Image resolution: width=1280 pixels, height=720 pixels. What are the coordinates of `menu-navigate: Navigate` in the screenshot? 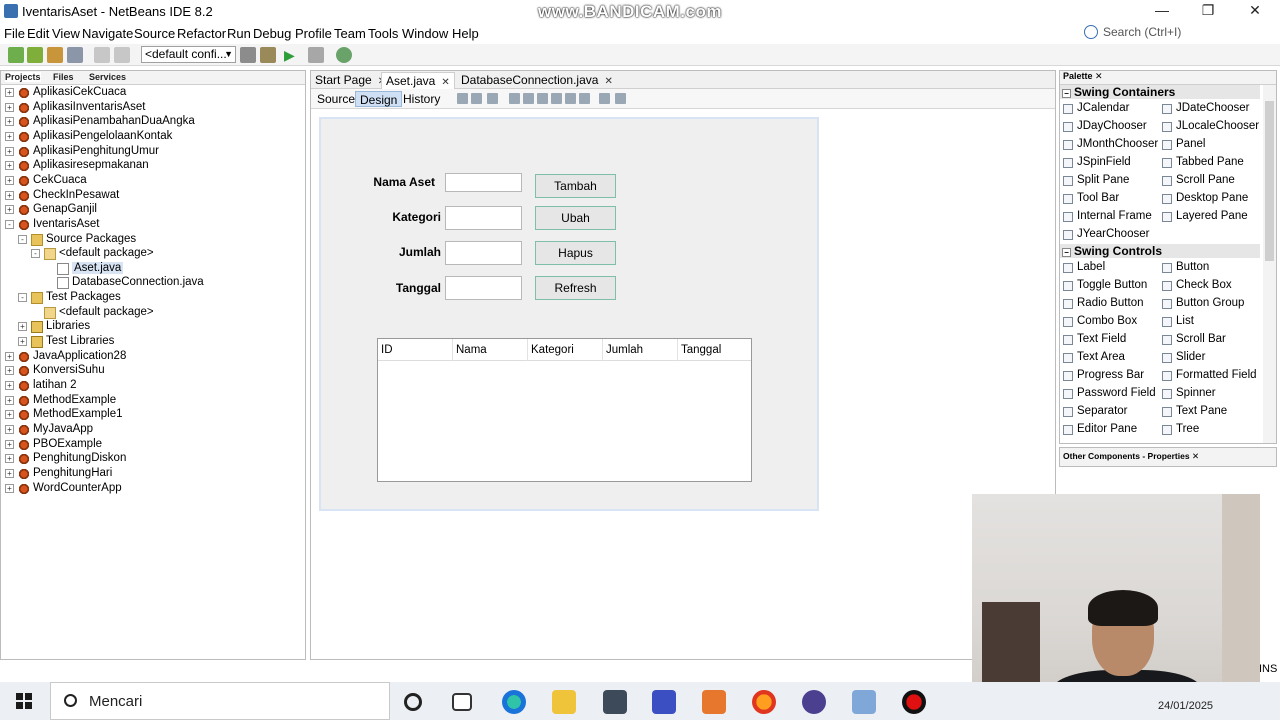 It's located at (107, 33).